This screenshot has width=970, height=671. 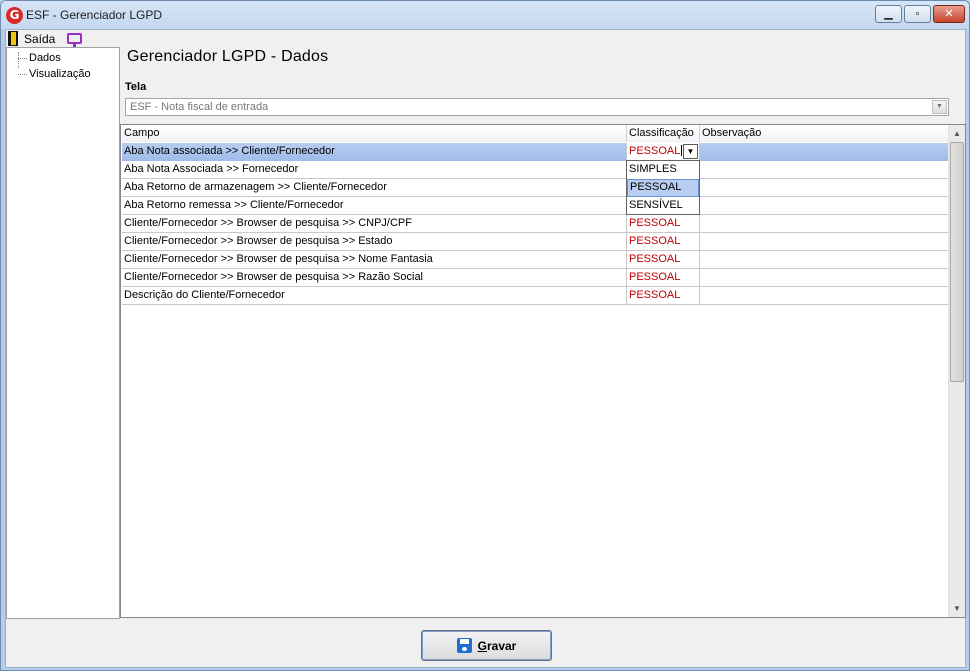 I want to click on minimize-button: ▁, so click(x=888, y=14).